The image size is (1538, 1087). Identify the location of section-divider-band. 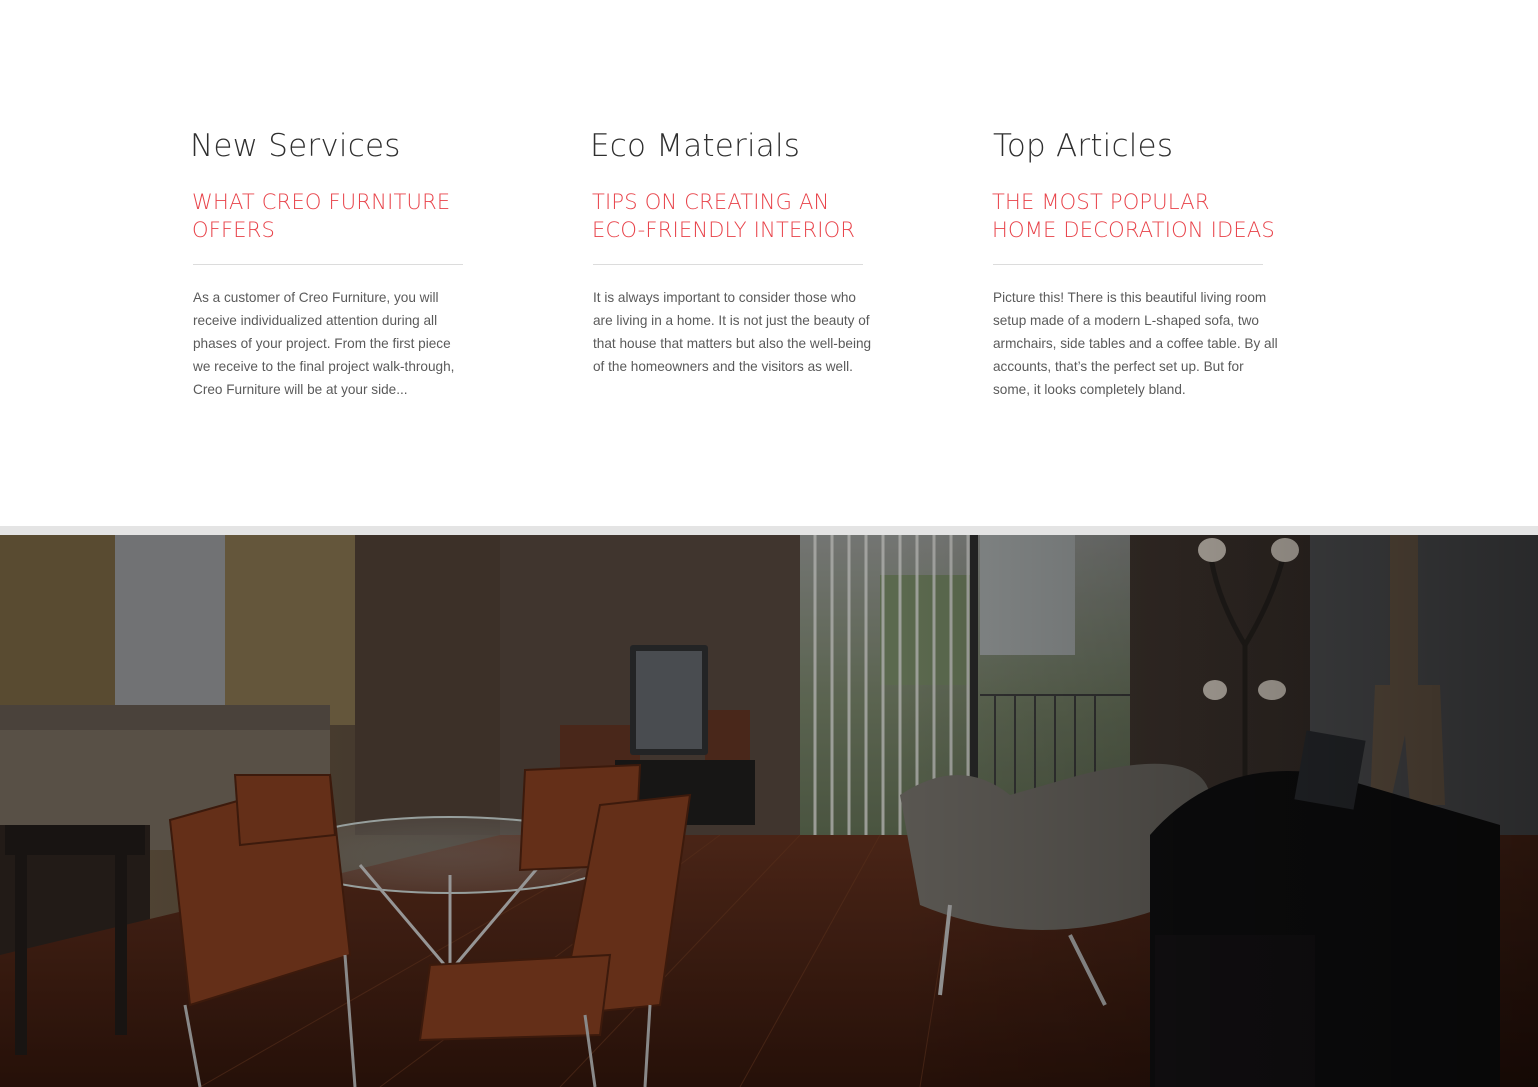
(769, 530).